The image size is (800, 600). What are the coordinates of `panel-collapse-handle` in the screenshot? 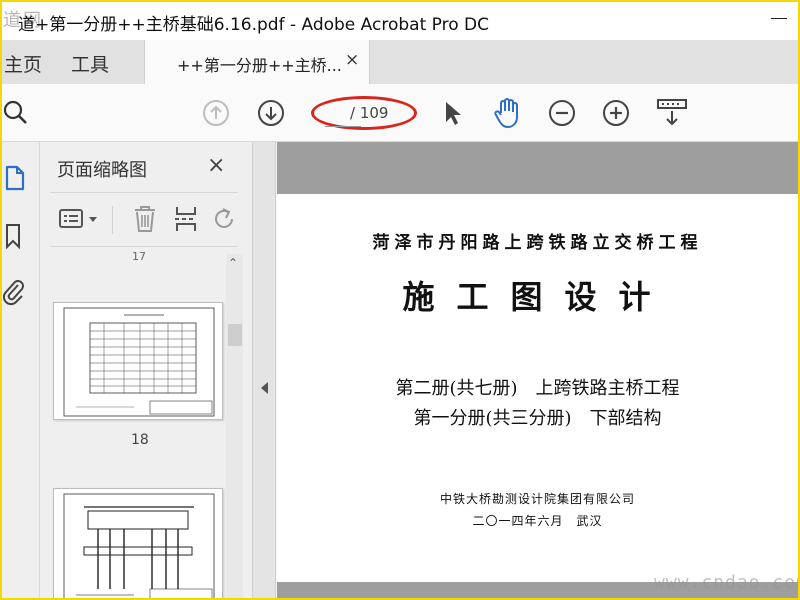 It's located at (264, 371).